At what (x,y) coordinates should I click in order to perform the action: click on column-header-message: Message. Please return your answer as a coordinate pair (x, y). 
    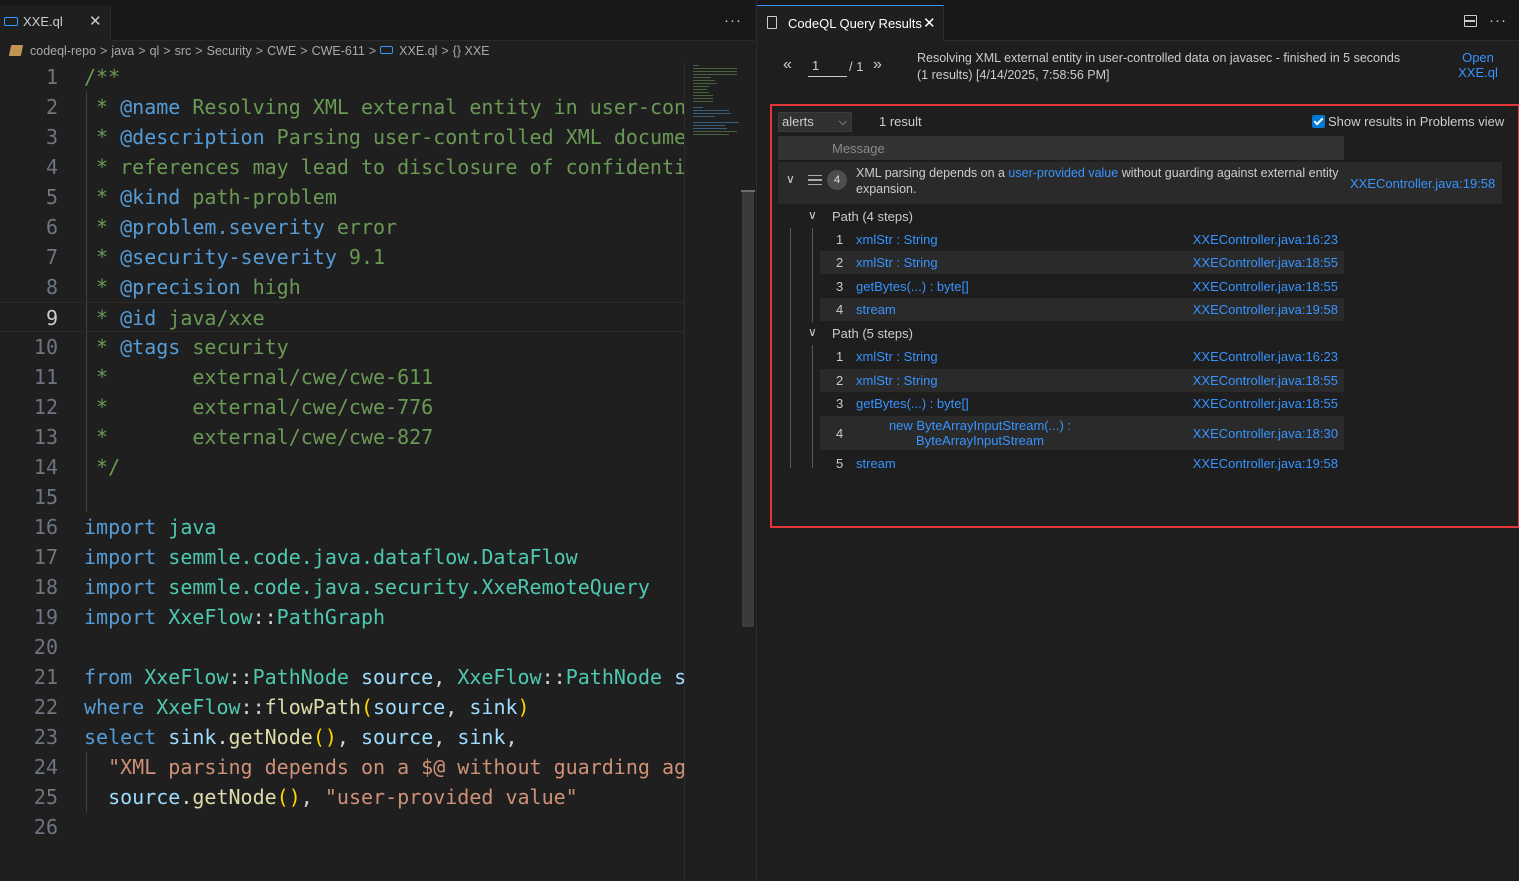
    Looking at the image, I should click on (858, 148).